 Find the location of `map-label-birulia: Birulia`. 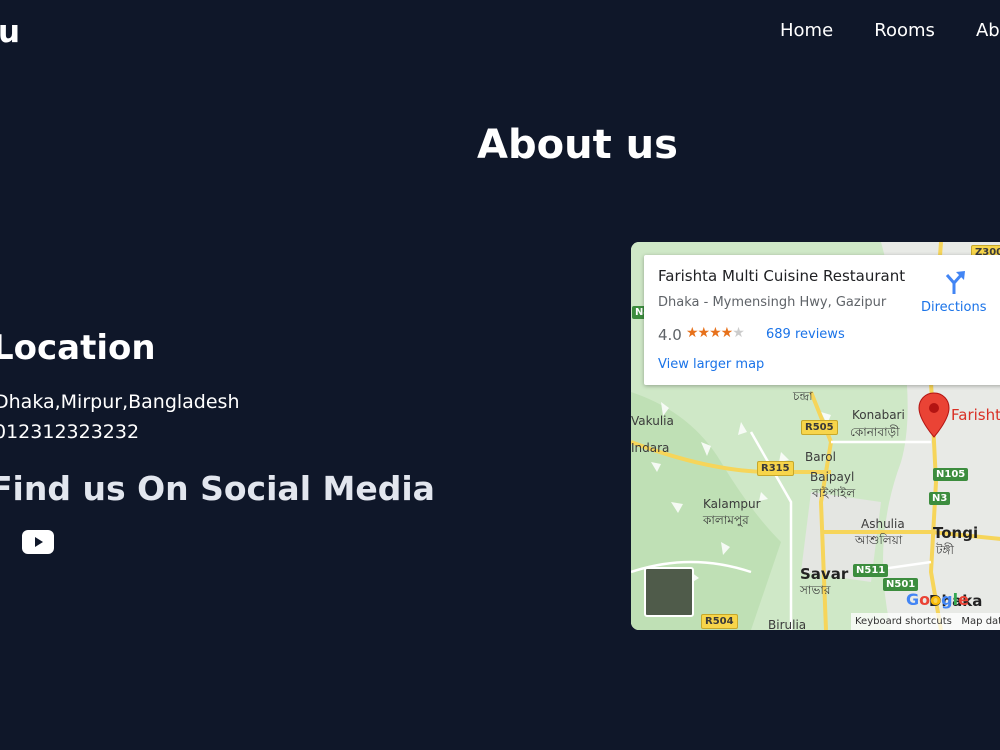

map-label-birulia: Birulia is located at coordinates (787, 624).